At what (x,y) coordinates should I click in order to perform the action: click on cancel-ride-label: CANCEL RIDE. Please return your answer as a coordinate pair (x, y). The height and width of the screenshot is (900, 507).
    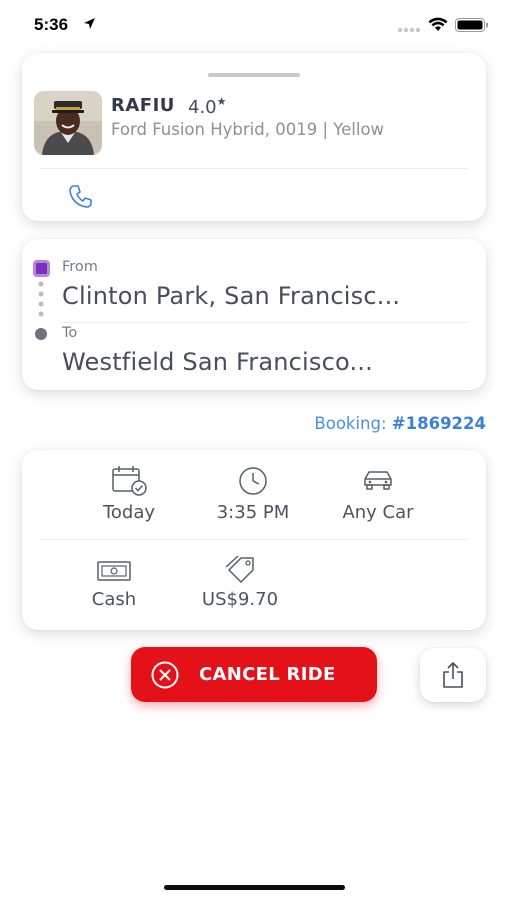
    Looking at the image, I should click on (267, 674).